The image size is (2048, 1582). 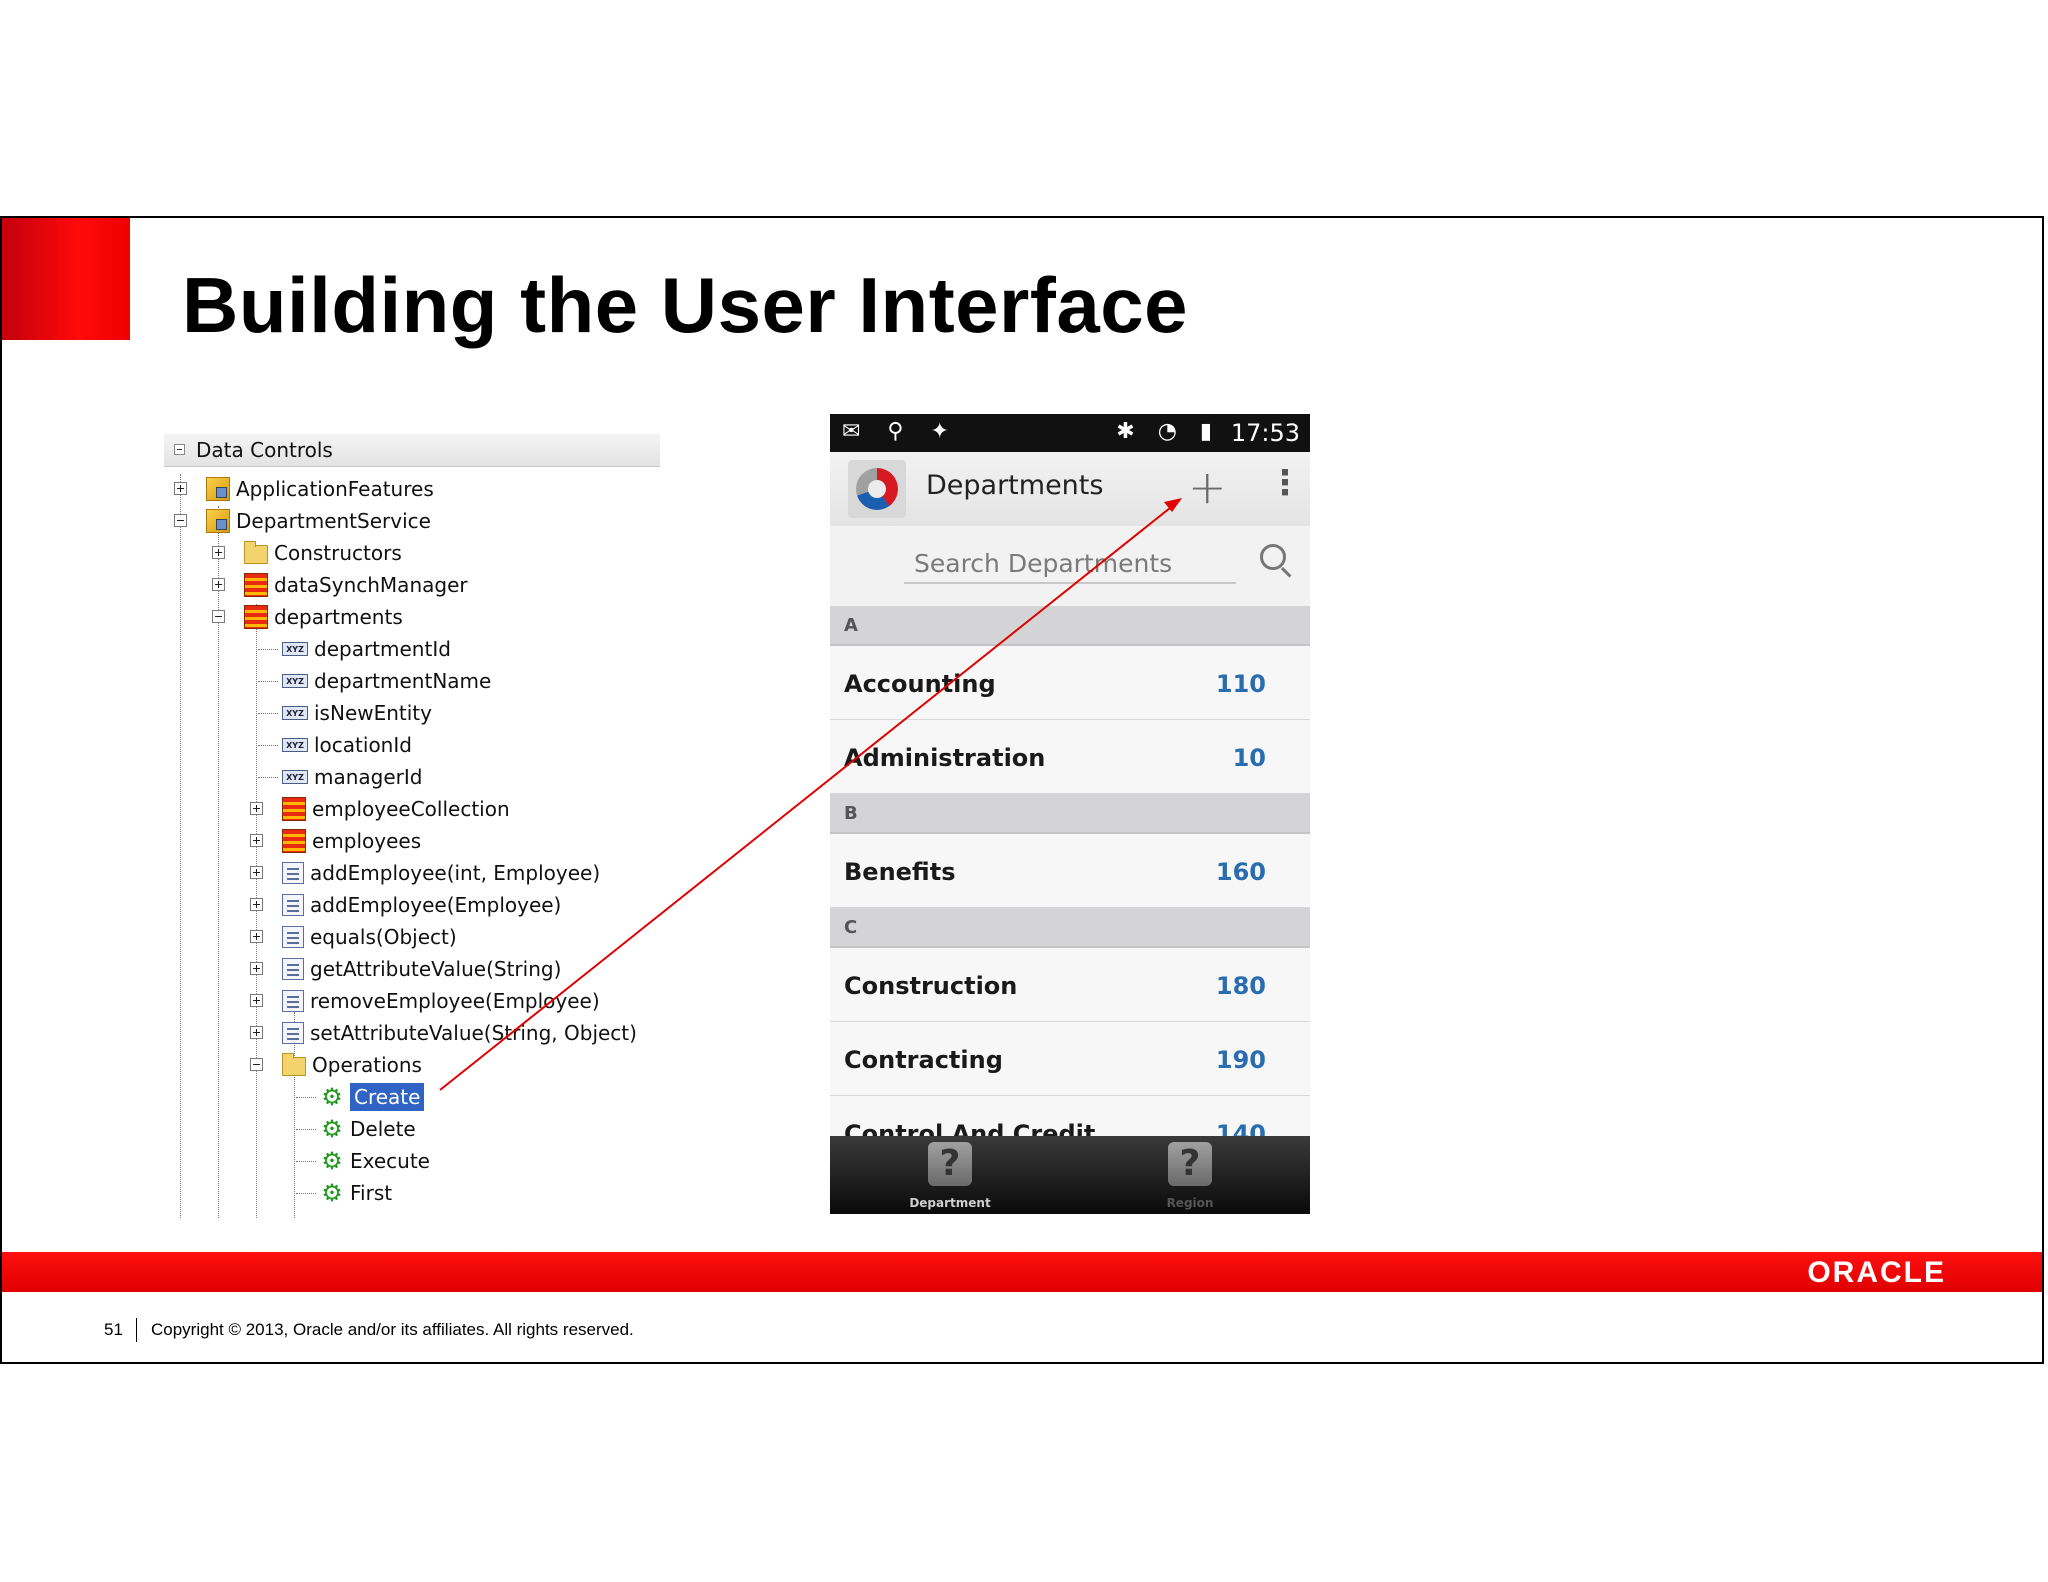 I want to click on tree-item-label: First, so click(x=371, y=1193).